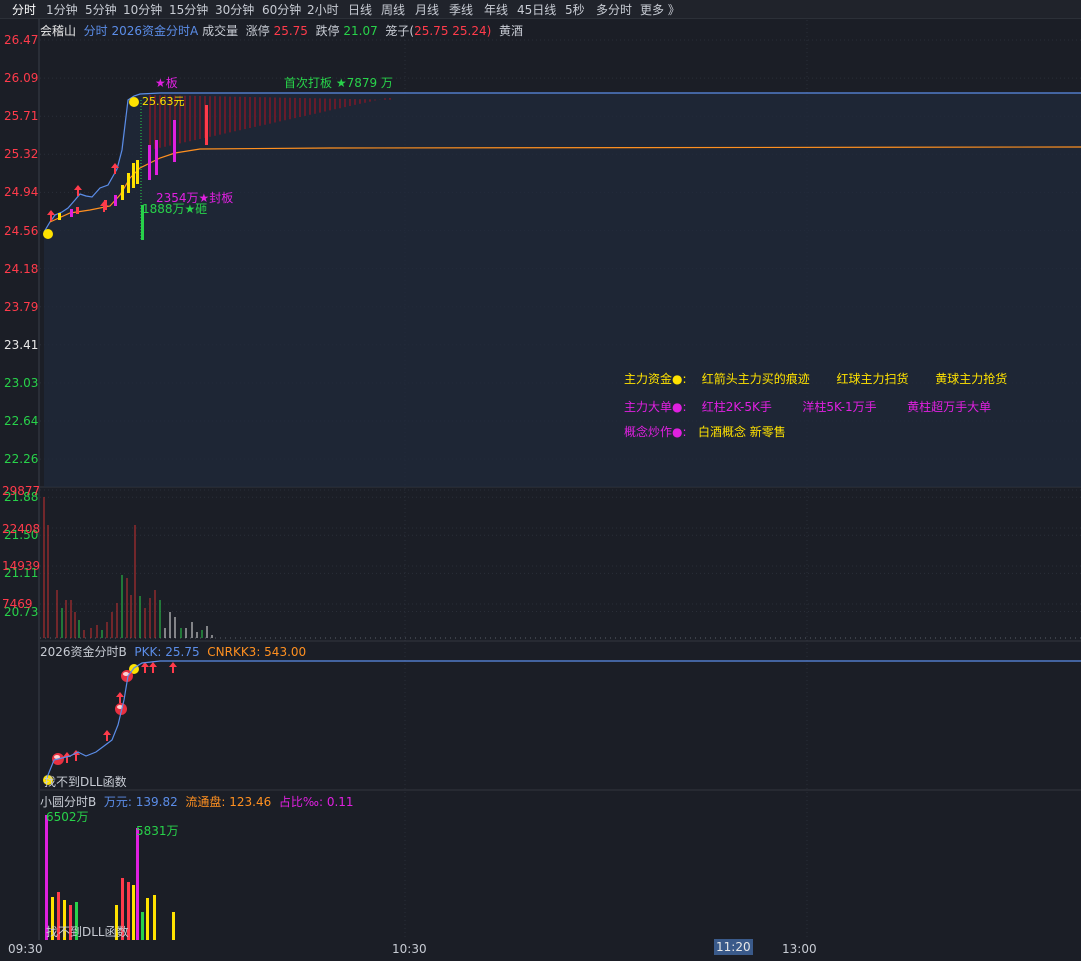  Describe the element at coordinates (157, 831) in the screenshot. I see `panel-c-tag-5831: 5831万` at that location.